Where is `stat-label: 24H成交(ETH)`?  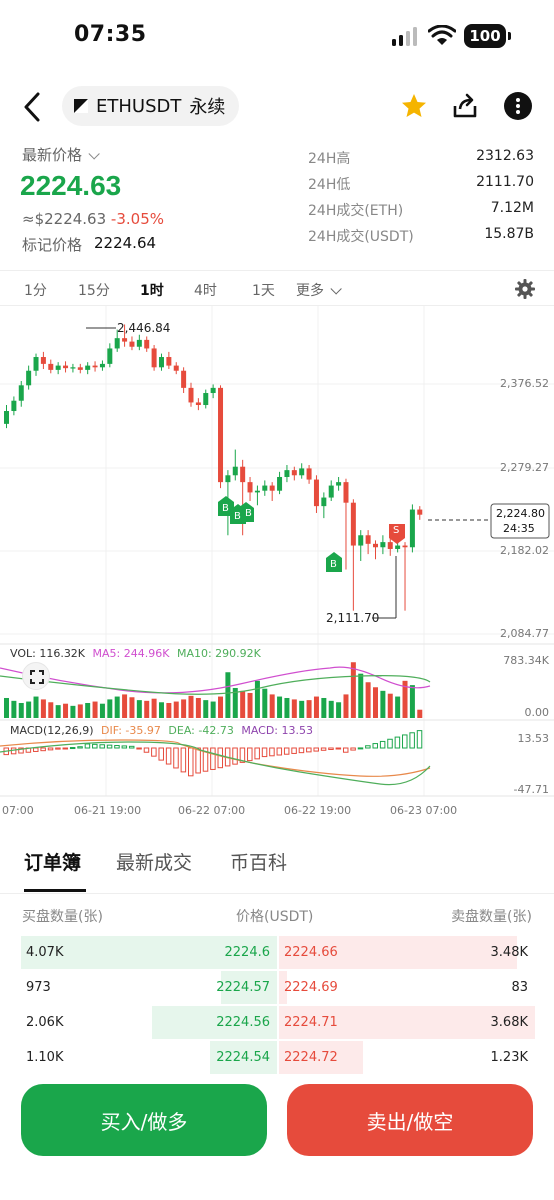
stat-label: 24H成交(ETH) is located at coordinates (356, 211).